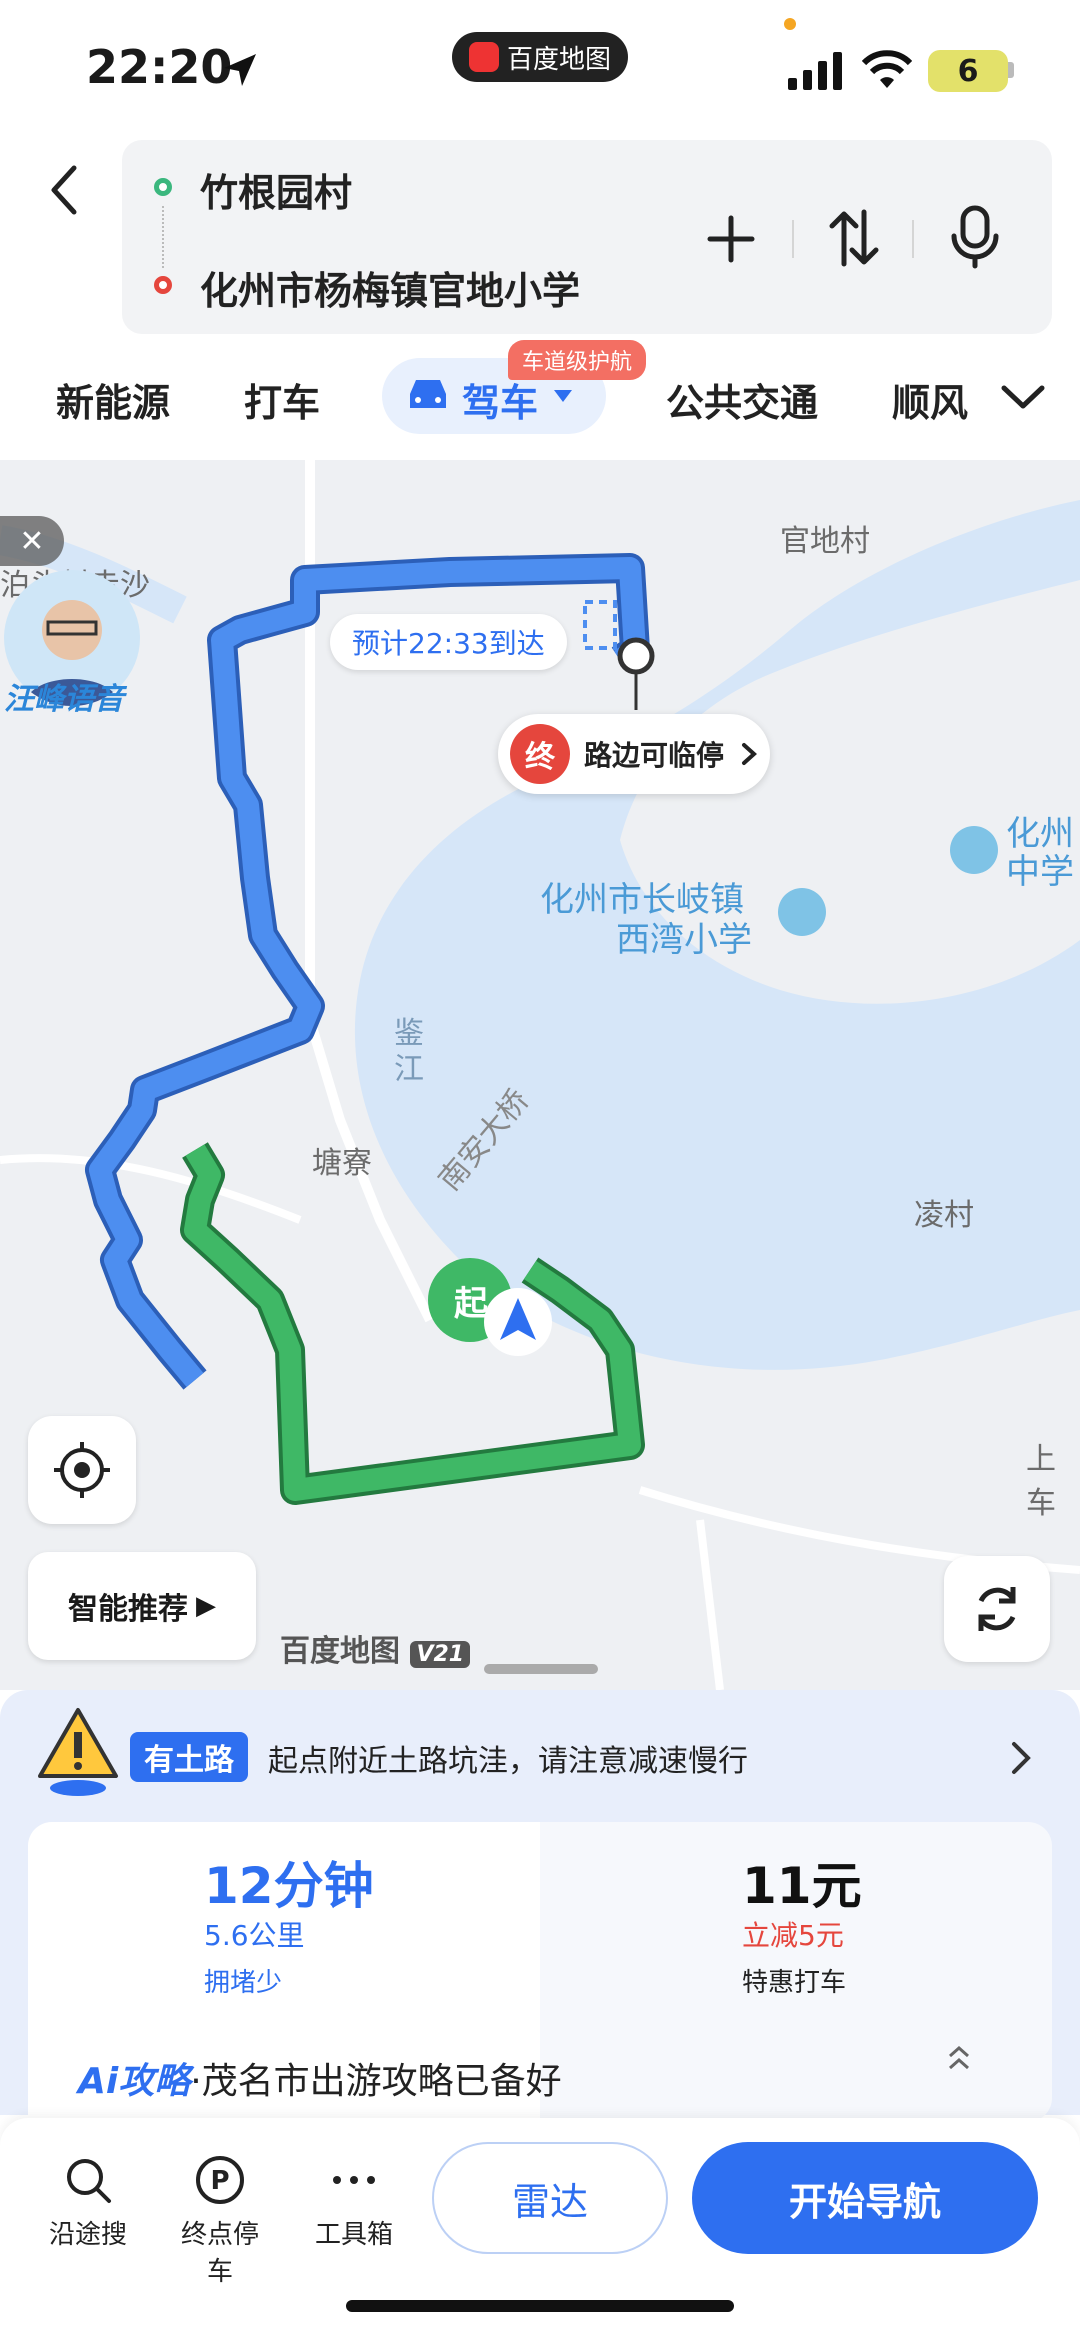 The height and width of the screenshot is (2337, 1080). I want to click on home-indicator, so click(540, 2306).